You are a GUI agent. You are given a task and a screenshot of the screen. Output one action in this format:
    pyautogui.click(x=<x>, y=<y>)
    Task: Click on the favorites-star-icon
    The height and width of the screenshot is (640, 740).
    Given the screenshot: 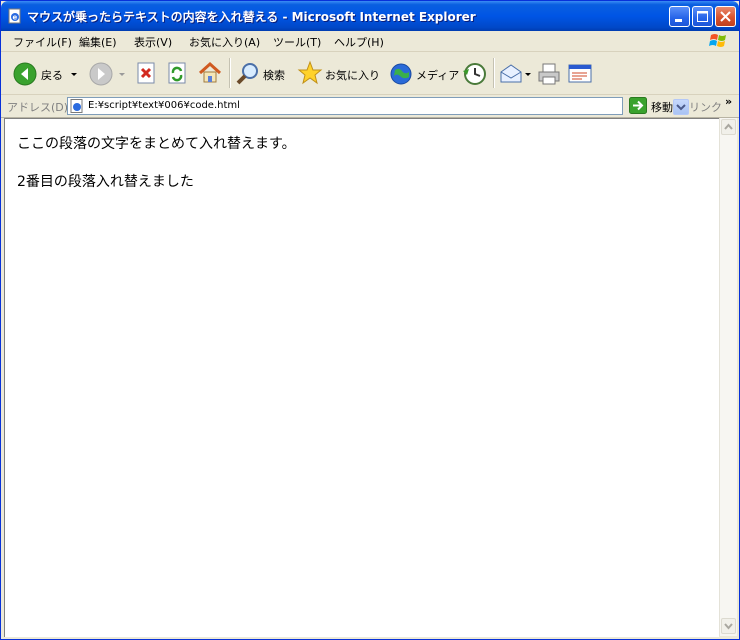 What is the action you would take?
    pyautogui.click(x=310, y=73)
    